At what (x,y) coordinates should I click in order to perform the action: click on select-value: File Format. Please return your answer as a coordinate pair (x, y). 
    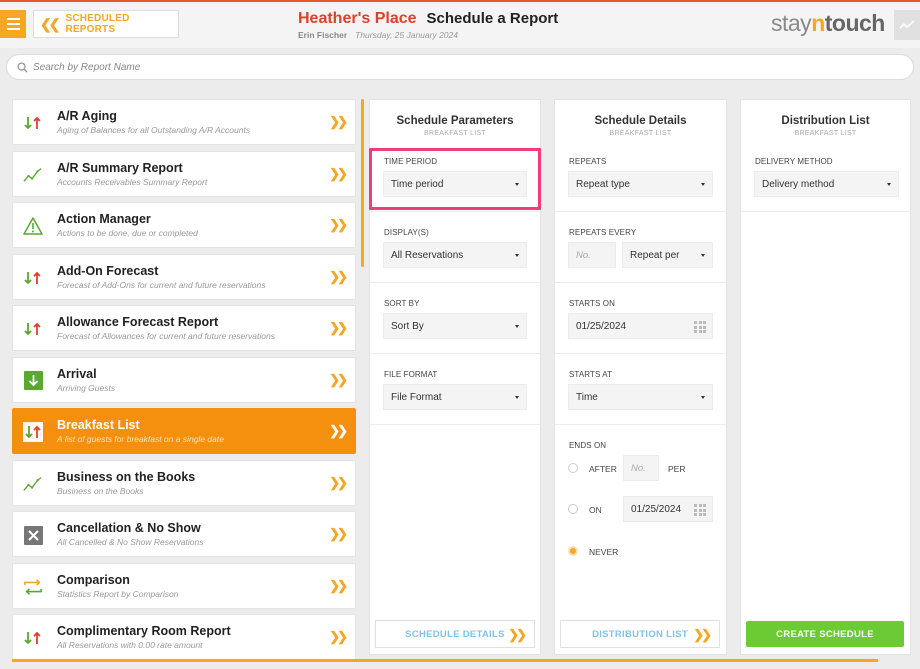
    Looking at the image, I should click on (416, 397).